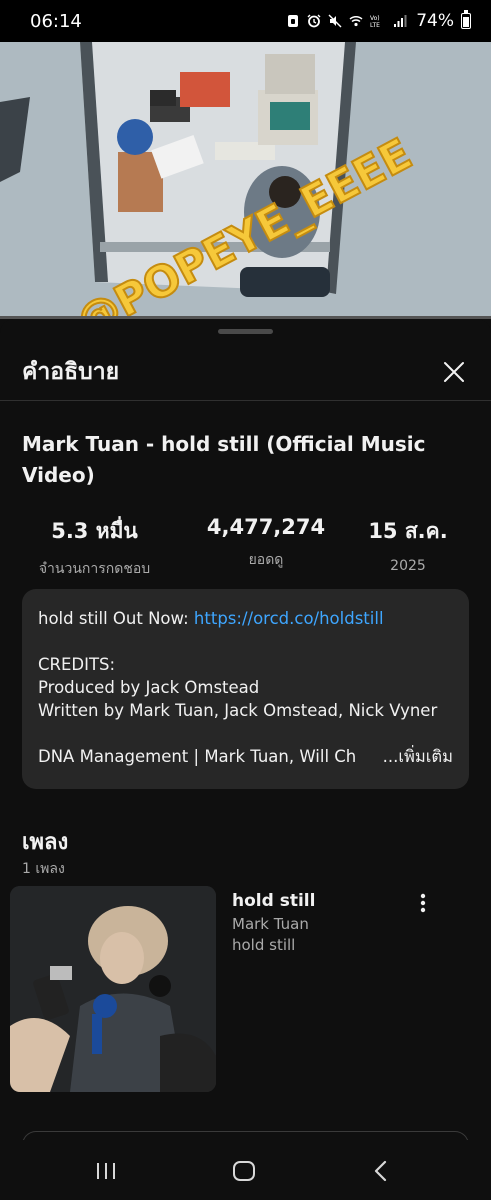 The image size is (491, 1200). Describe the element at coordinates (245, 21) in the screenshot. I see `status-bar: 06:14 Vo) LTE 74%` at that location.